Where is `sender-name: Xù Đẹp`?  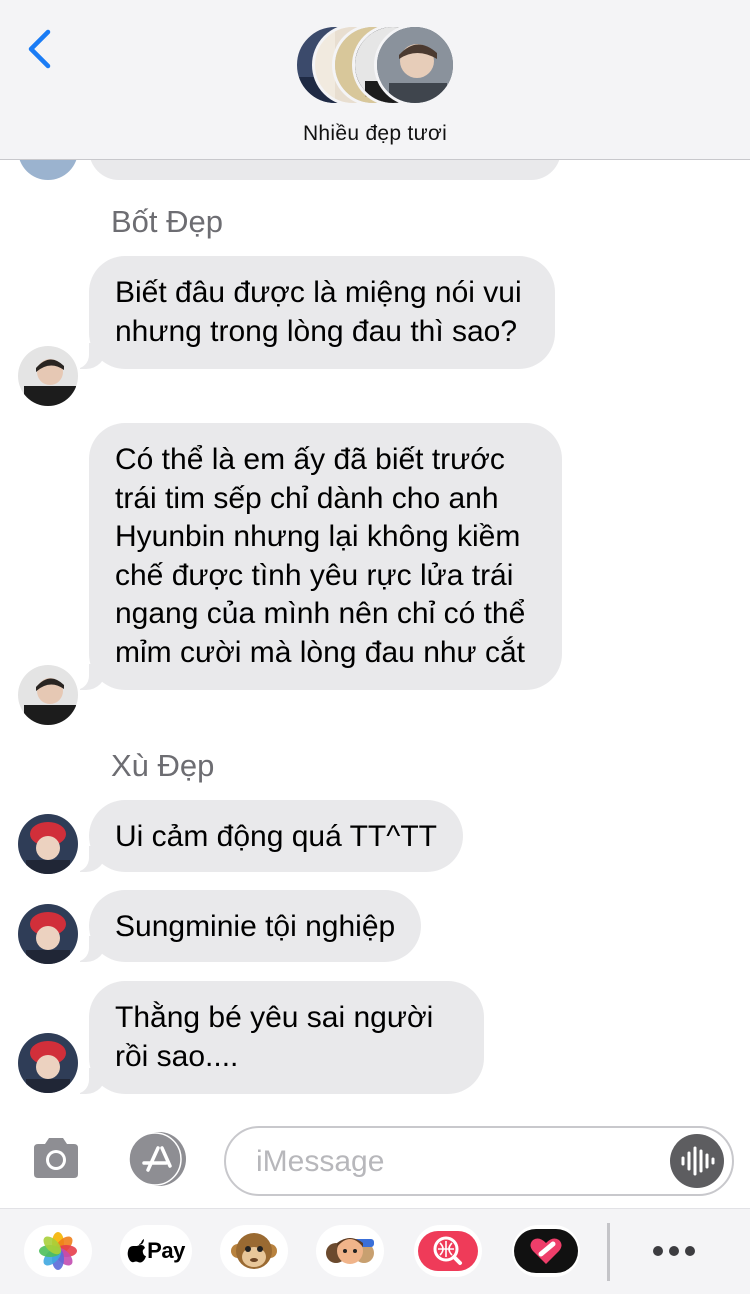 sender-name: Xù Đẹp is located at coordinates (163, 765).